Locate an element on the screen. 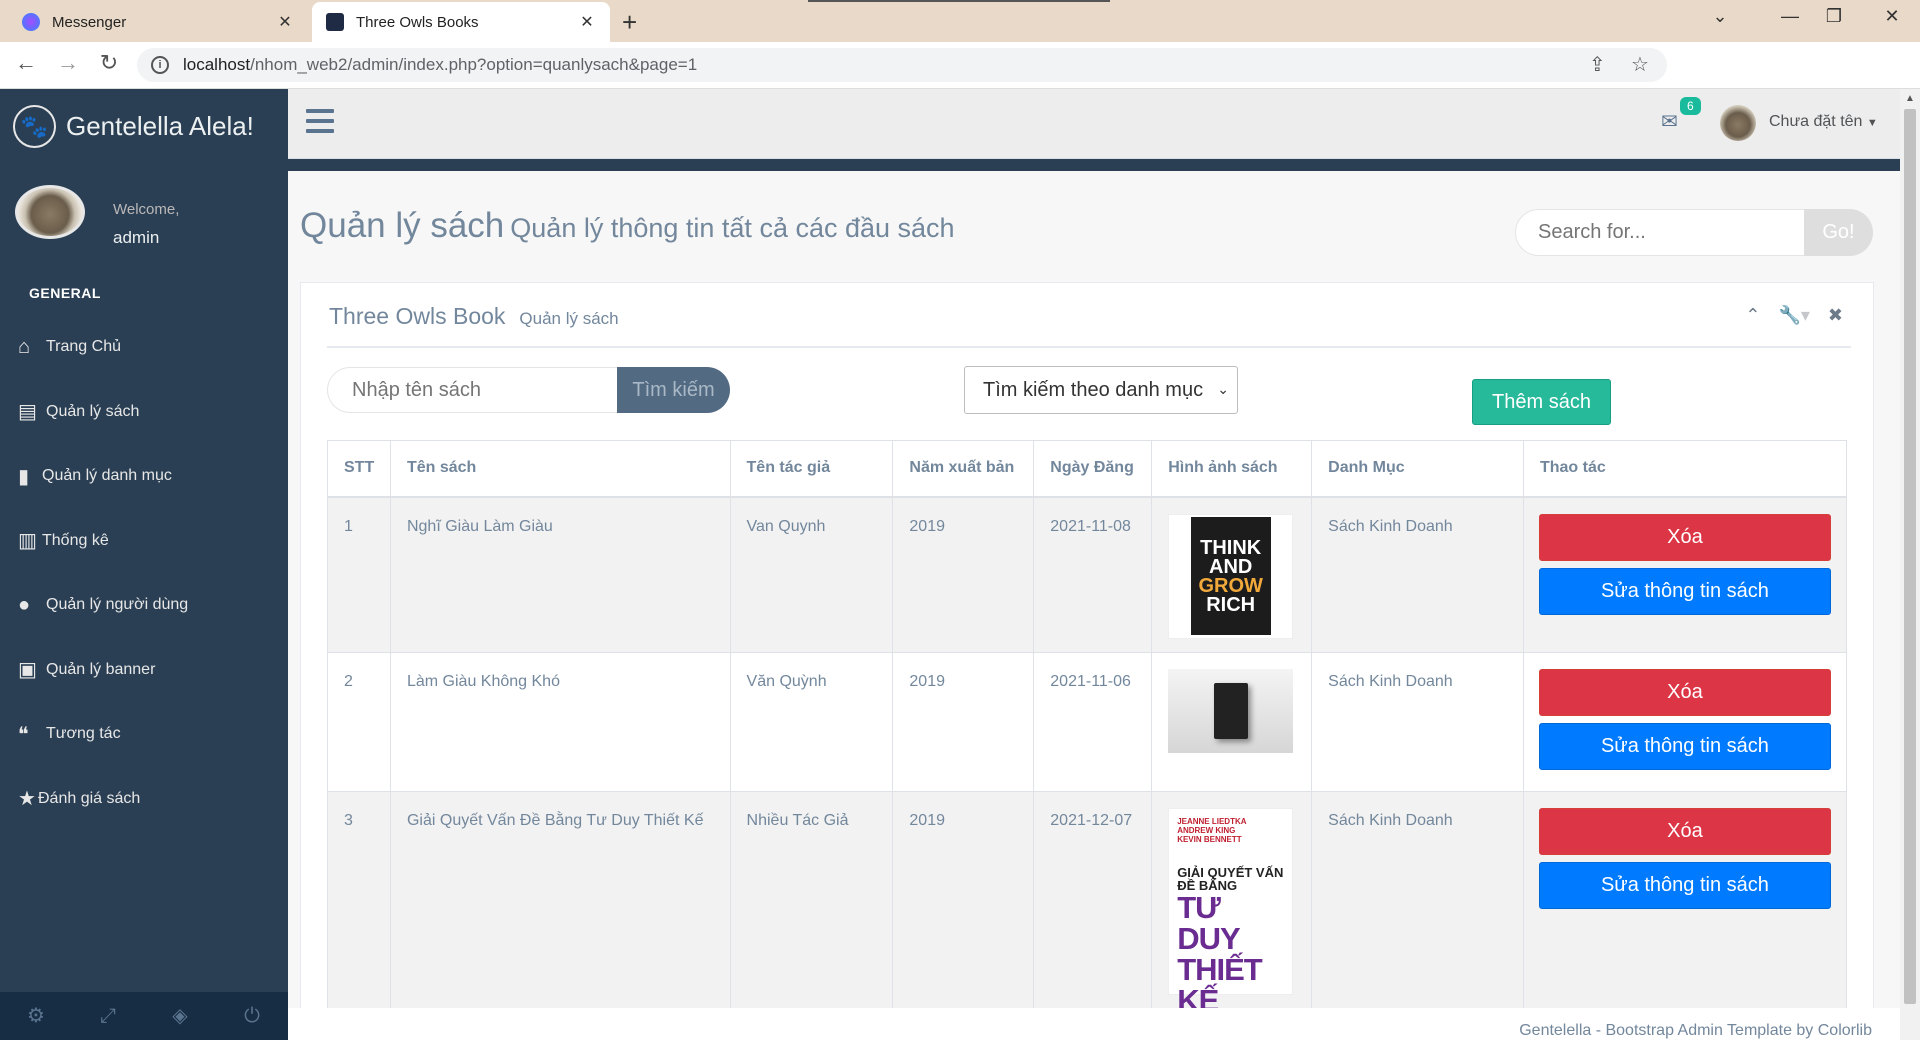 This screenshot has width=1920, height=1040. new-tab-button: + is located at coordinates (629, 22).